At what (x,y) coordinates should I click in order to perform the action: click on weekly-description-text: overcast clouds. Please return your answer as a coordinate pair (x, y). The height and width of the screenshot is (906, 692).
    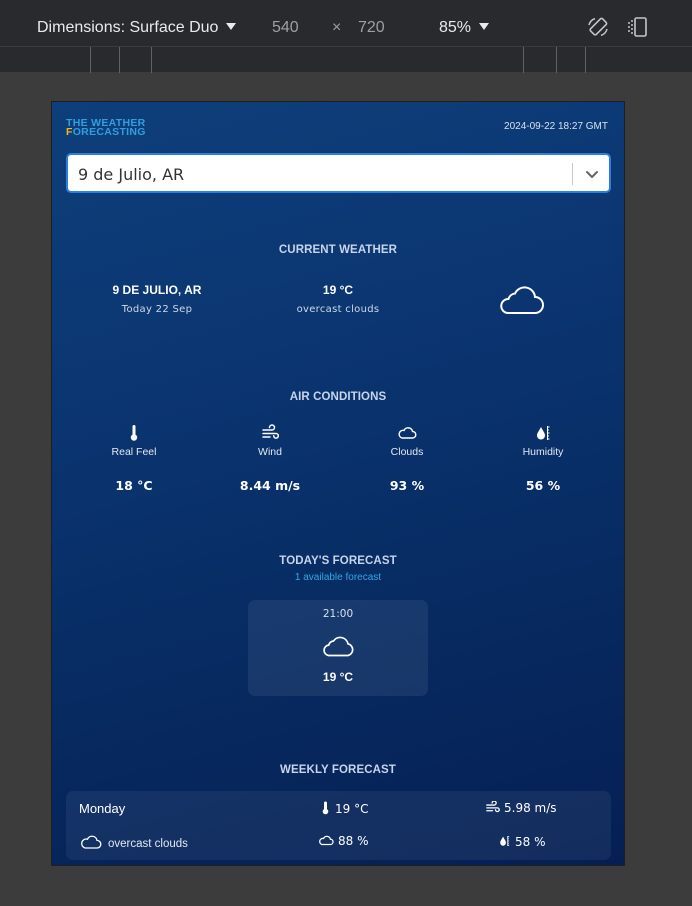
    Looking at the image, I should click on (148, 844).